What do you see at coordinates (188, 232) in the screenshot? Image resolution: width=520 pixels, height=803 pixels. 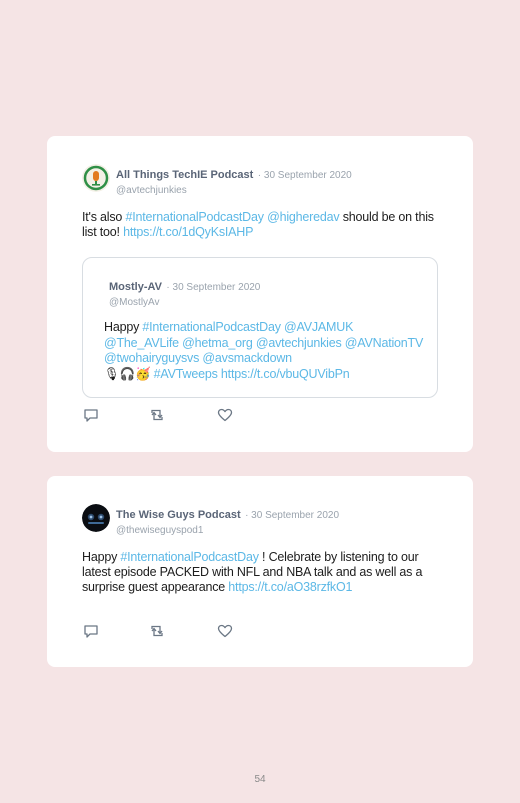 I see `url-link: https://t.co/1dQyKsIAHP` at bounding box center [188, 232].